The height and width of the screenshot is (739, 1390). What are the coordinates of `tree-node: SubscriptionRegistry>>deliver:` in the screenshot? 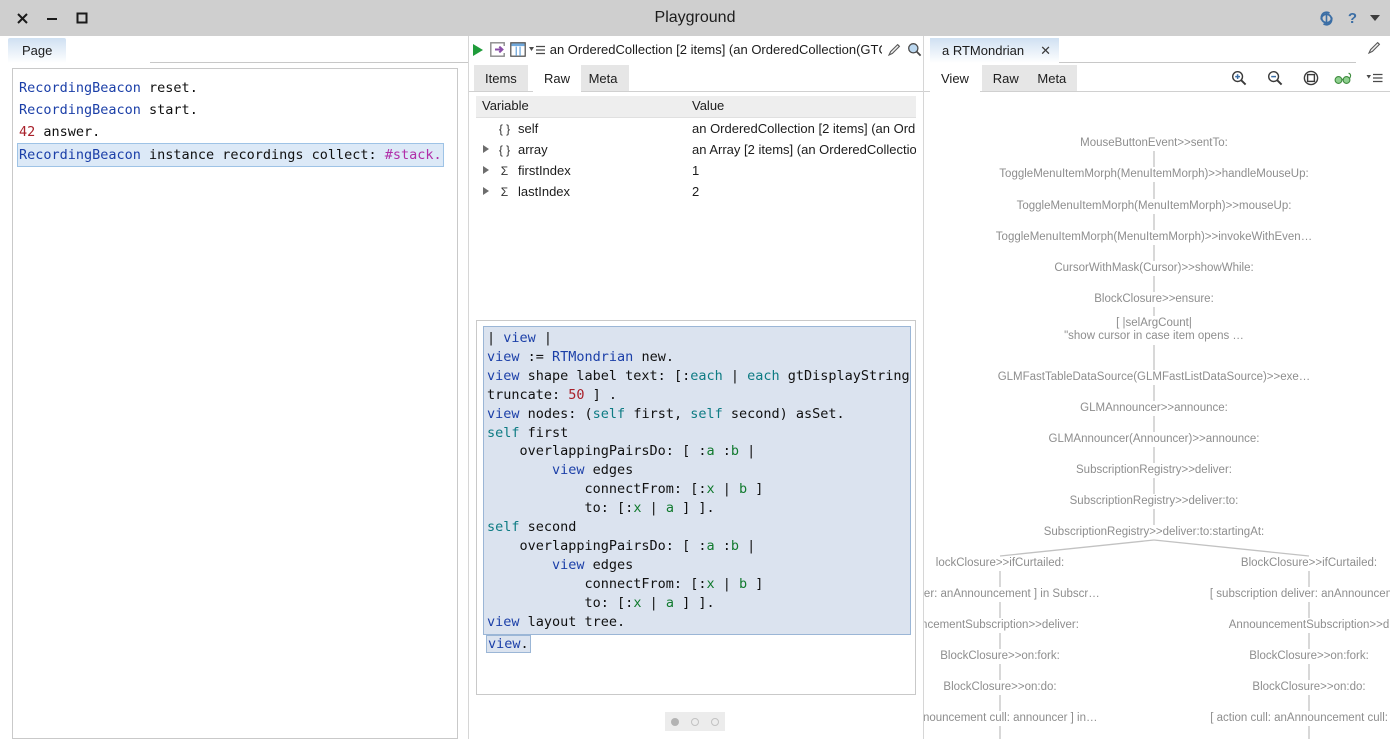 It's located at (1154, 470).